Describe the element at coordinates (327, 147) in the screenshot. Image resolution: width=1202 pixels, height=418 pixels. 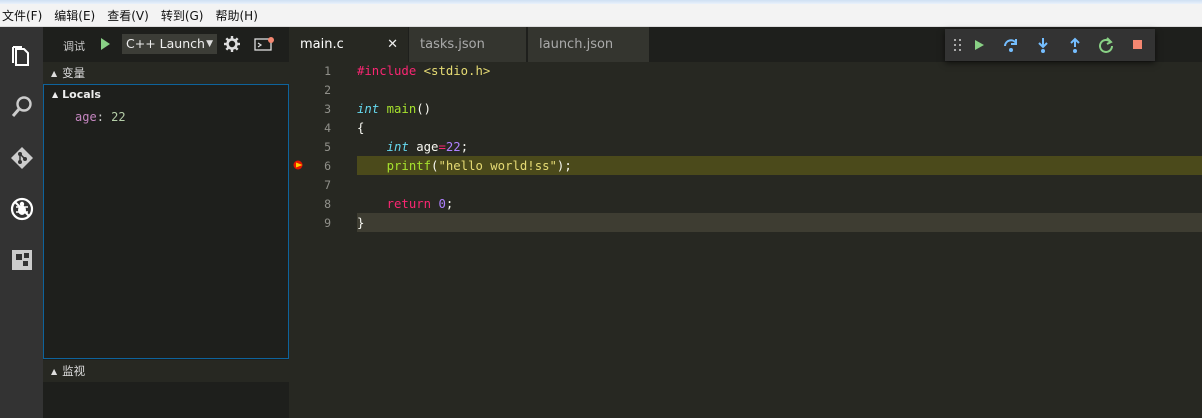
I see `line-number: 5` at that location.